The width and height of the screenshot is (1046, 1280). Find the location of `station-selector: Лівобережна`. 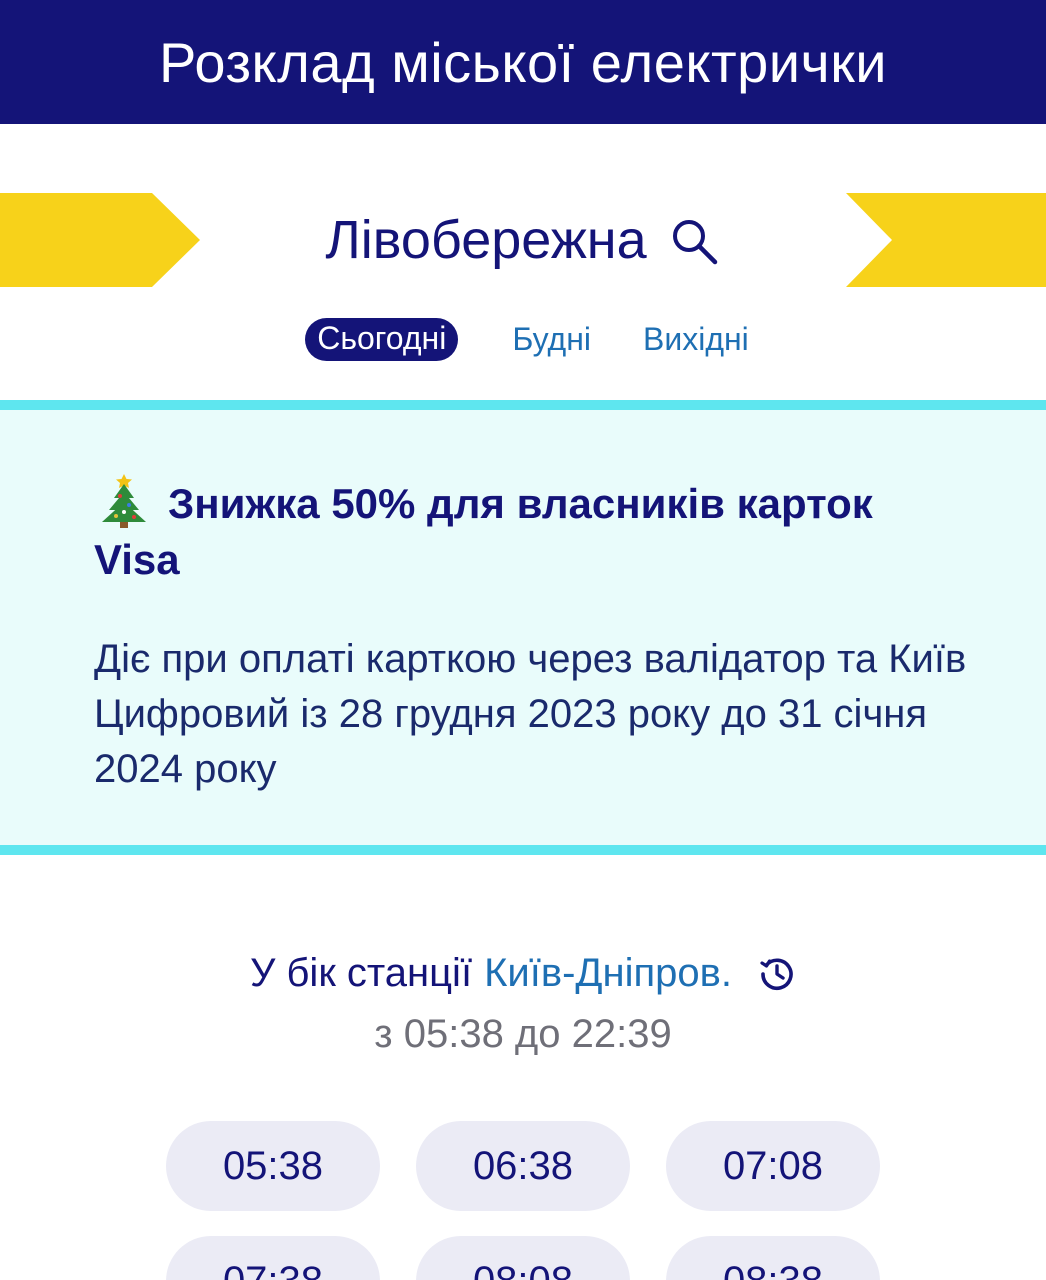

station-selector: Лівобережна is located at coordinates (523, 240).